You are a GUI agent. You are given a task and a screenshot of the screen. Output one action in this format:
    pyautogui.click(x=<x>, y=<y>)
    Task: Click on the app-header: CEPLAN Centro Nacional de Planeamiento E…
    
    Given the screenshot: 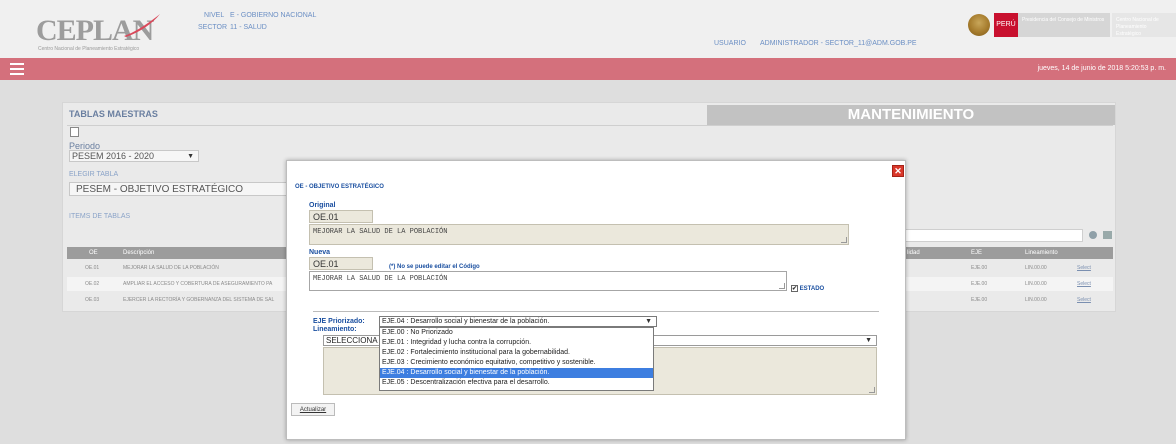 What is the action you would take?
    pyautogui.click(x=588, y=29)
    